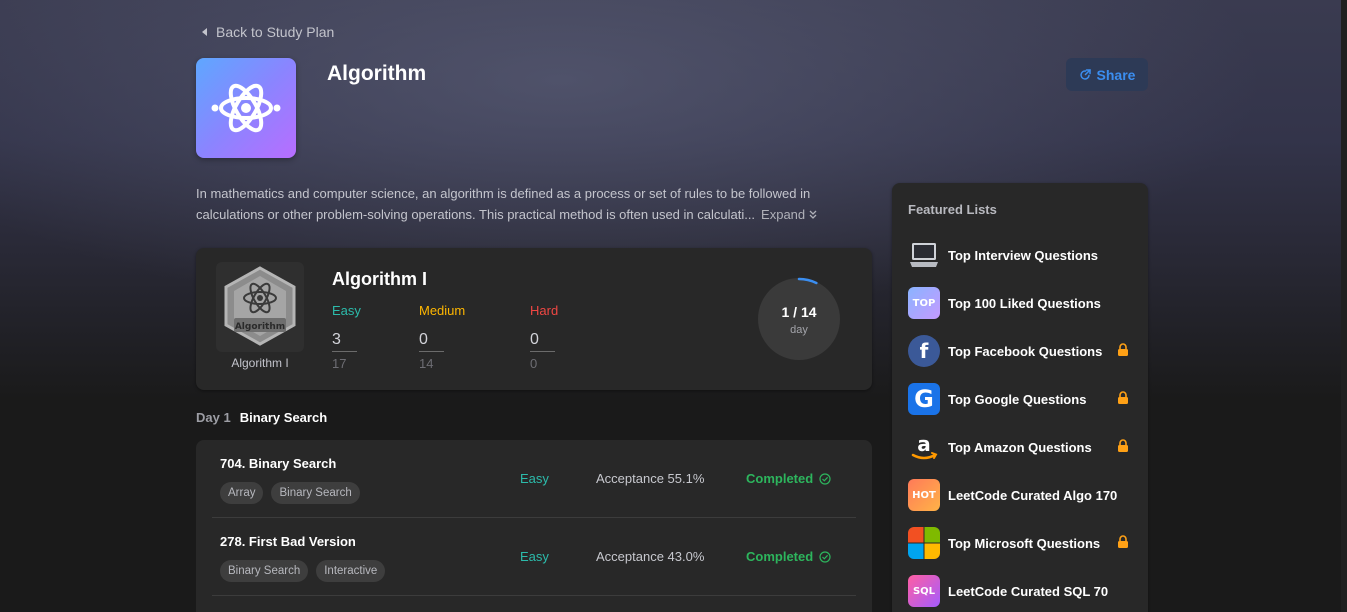  I want to click on tag-chip: Array, so click(242, 493).